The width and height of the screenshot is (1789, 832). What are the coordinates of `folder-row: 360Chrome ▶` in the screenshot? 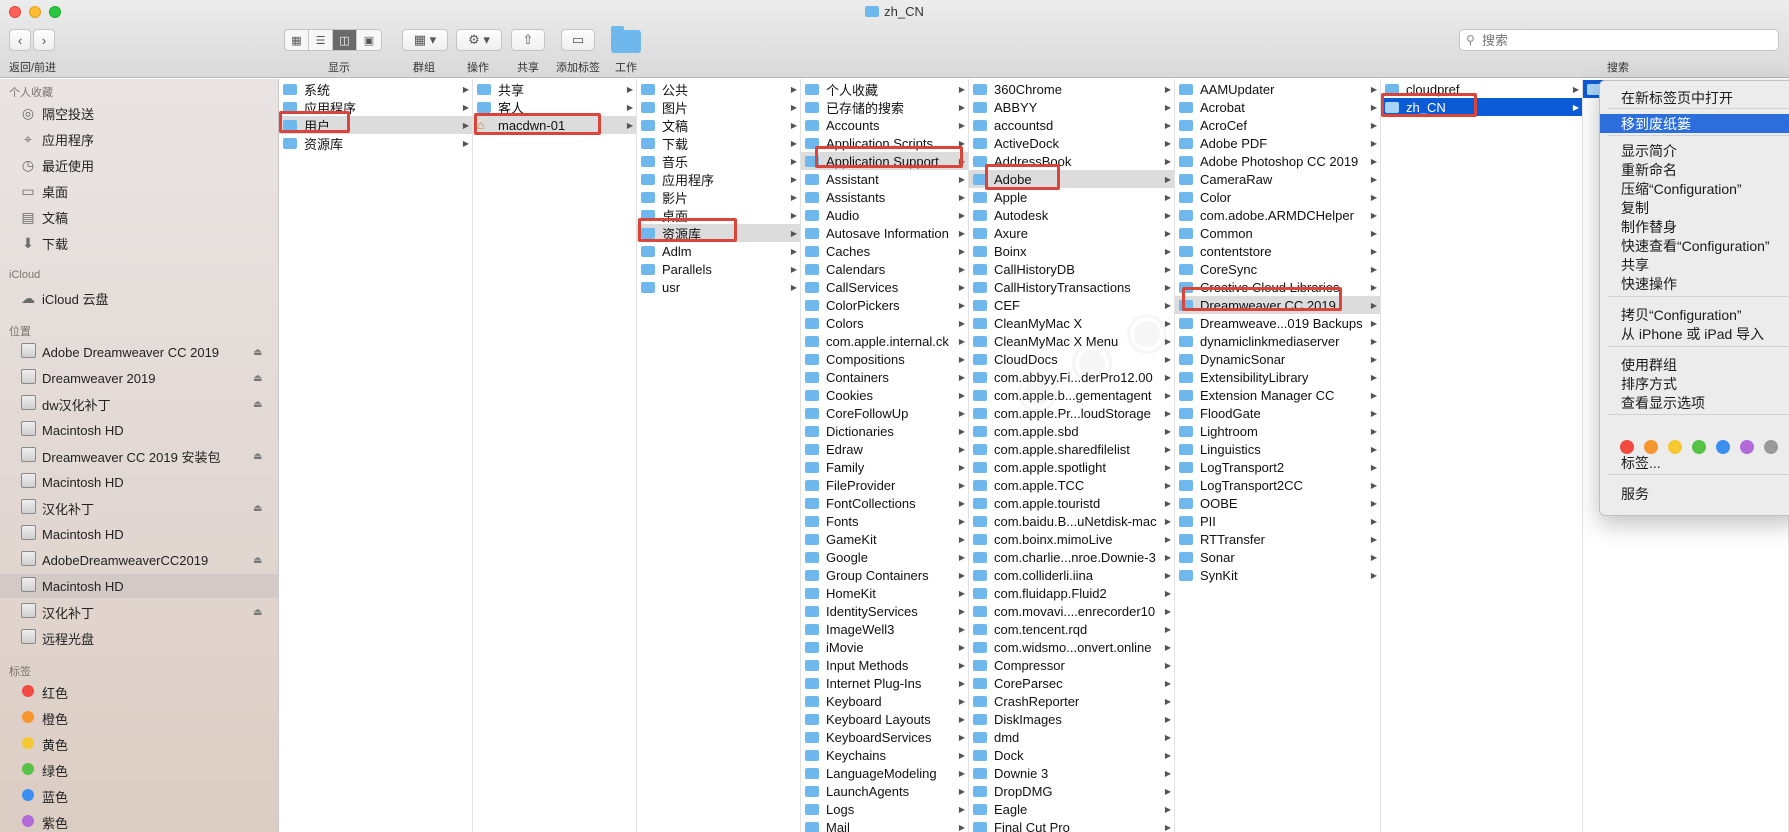 It's located at (1071, 89).